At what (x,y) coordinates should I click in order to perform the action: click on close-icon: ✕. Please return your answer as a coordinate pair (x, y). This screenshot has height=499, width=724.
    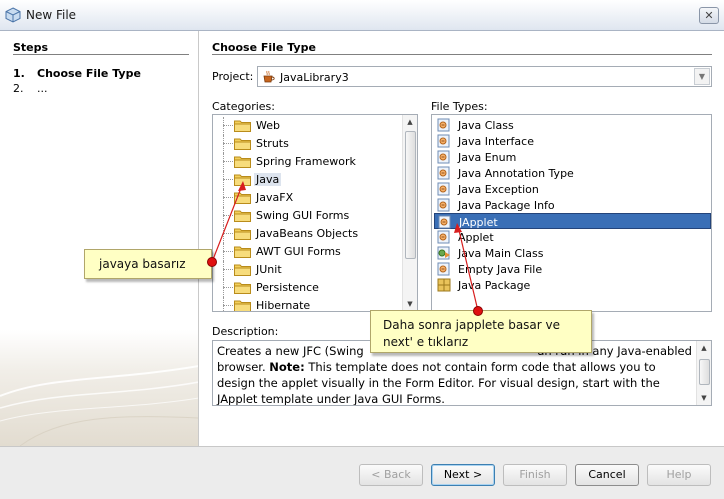
    Looking at the image, I should click on (709, 15).